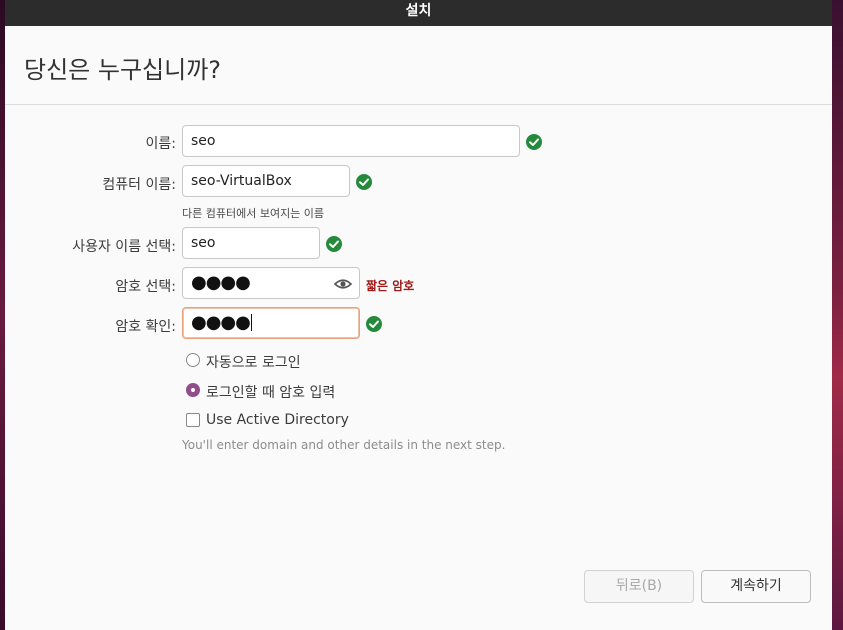 This screenshot has height=630, width=843. Describe the element at coordinates (221, 322) in the screenshot. I see `confirm-password-dots: ●●●●` at that location.